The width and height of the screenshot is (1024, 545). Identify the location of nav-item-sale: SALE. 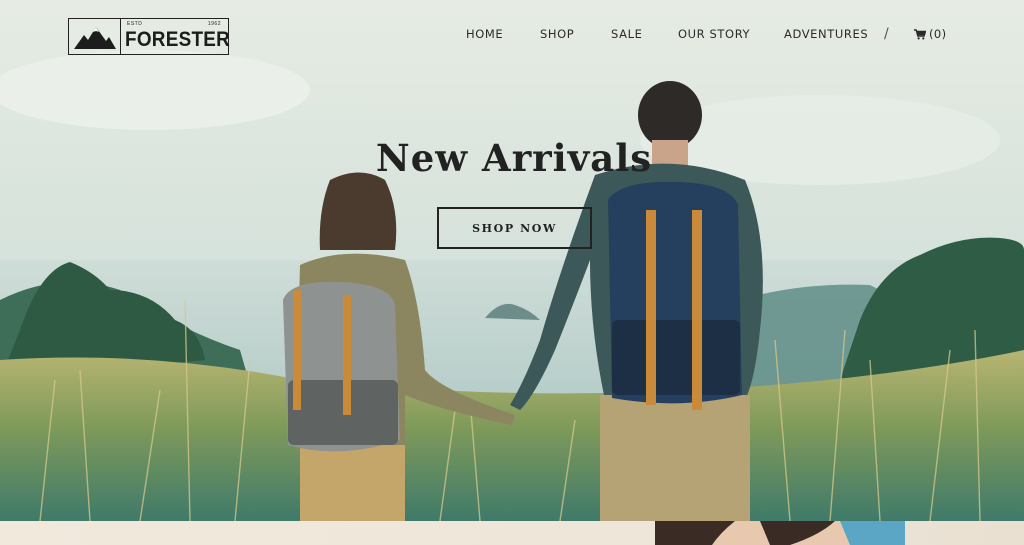
(626, 34).